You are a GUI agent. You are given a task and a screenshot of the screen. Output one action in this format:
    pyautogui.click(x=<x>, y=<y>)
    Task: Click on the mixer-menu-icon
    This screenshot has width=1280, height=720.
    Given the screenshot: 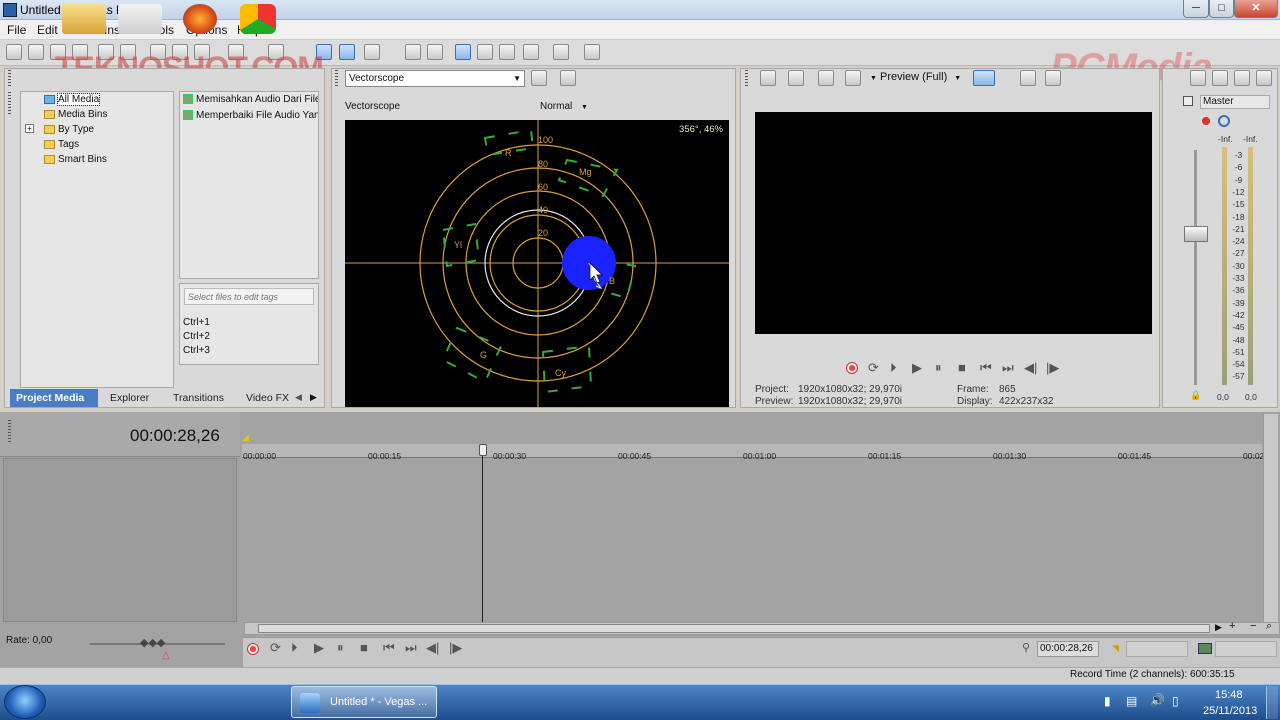 What is the action you would take?
    pyautogui.click(x=1264, y=78)
    